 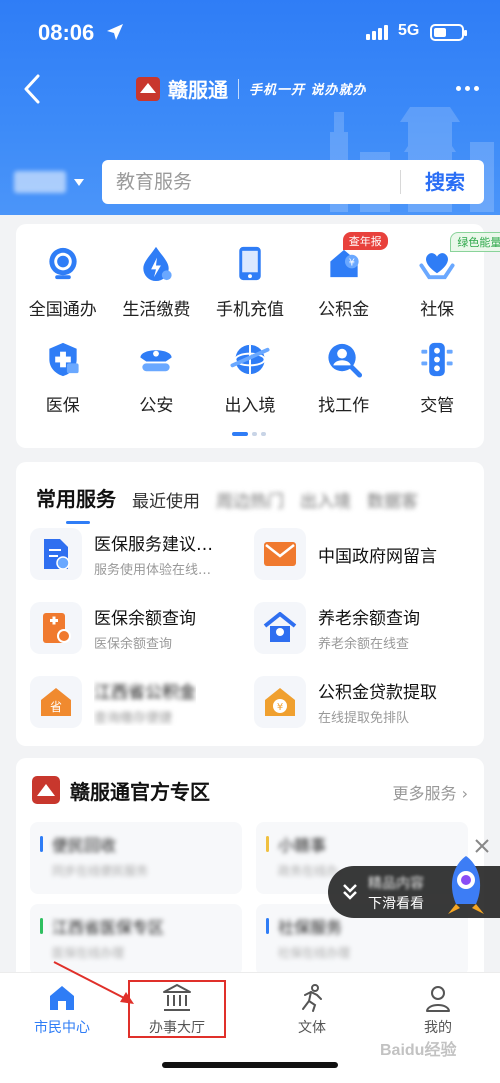 What do you see at coordinates (250, 406) in the screenshot?
I see `service-label: 出入境` at bounding box center [250, 406].